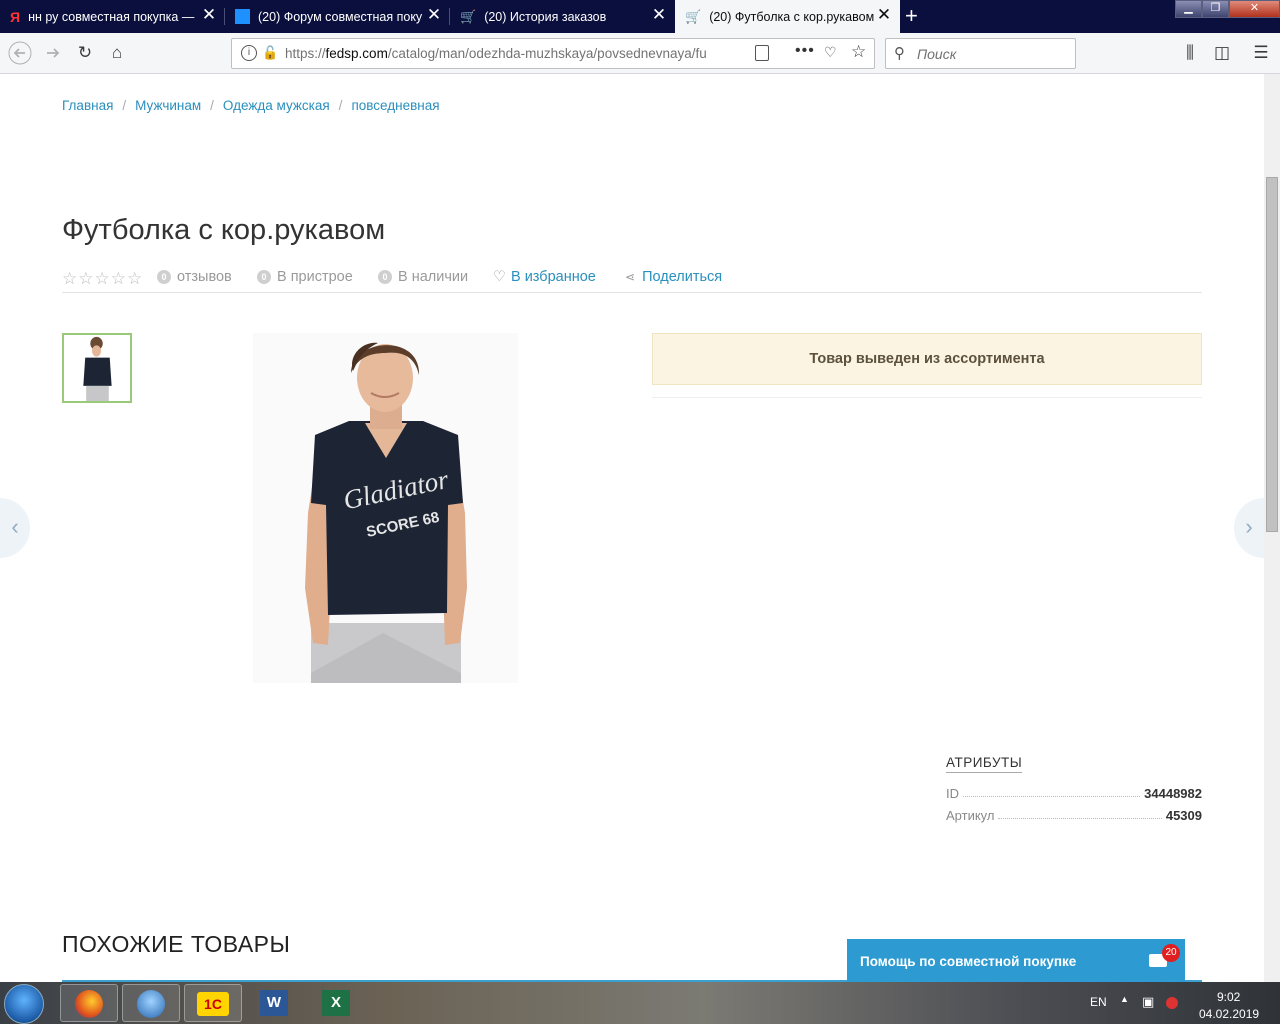 This screenshot has height=1024, width=1280. Describe the element at coordinates (970, 815) in the screenshot. I see `attribute-label: Артикул` at that location.